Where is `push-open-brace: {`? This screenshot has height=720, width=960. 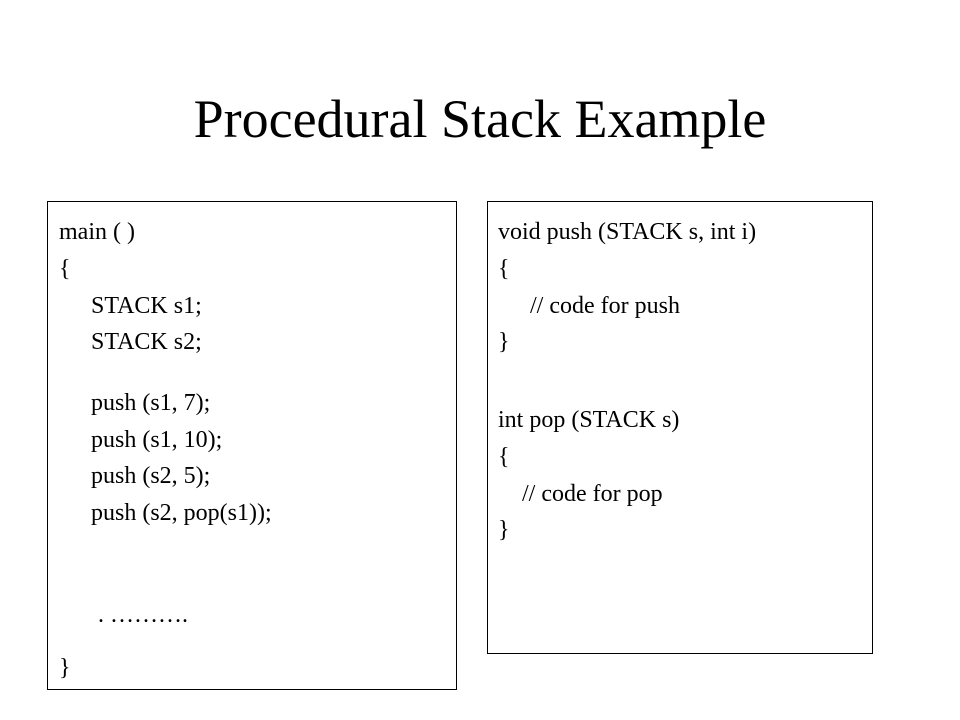
push-open-brace: { is located at coordinates (504, 269).